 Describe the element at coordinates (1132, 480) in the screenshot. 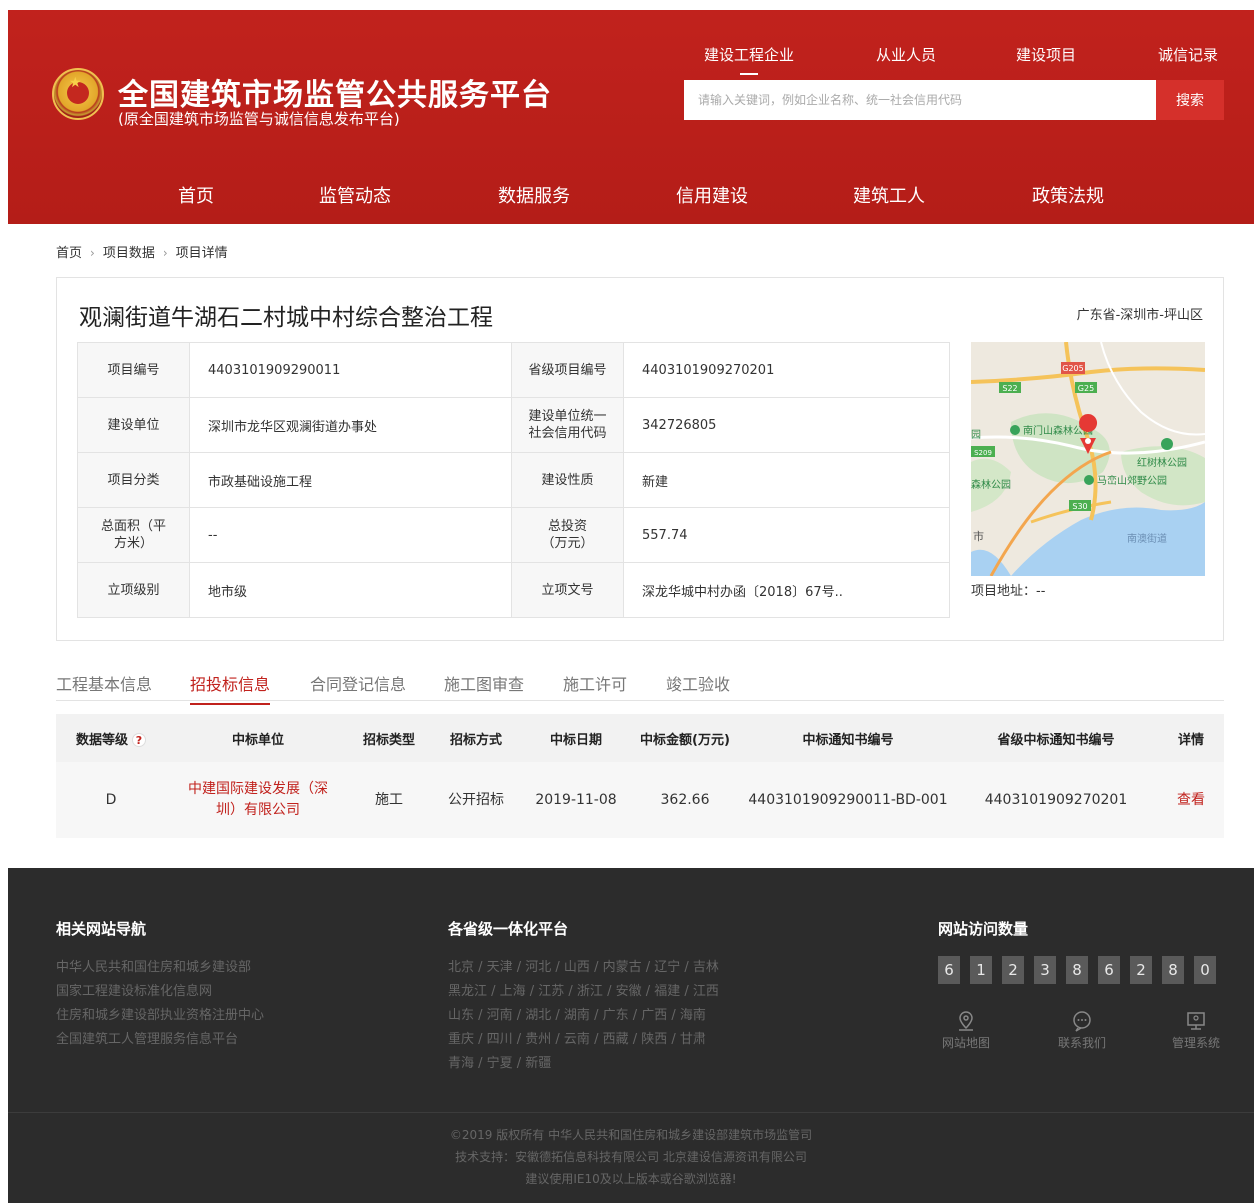

I see `map-label-park3: 马峦山郊野公园` at that location.